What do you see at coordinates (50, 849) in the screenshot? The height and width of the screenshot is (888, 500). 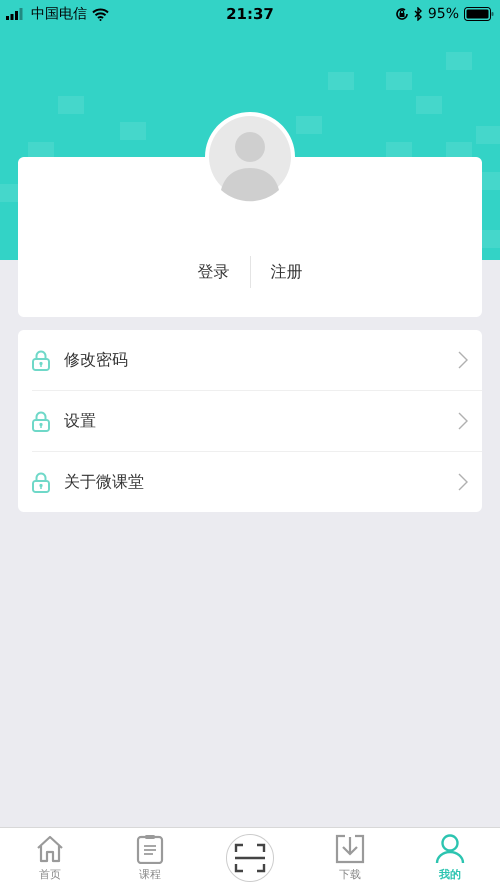 I see `home-icon` at bounding box center [50, 849].